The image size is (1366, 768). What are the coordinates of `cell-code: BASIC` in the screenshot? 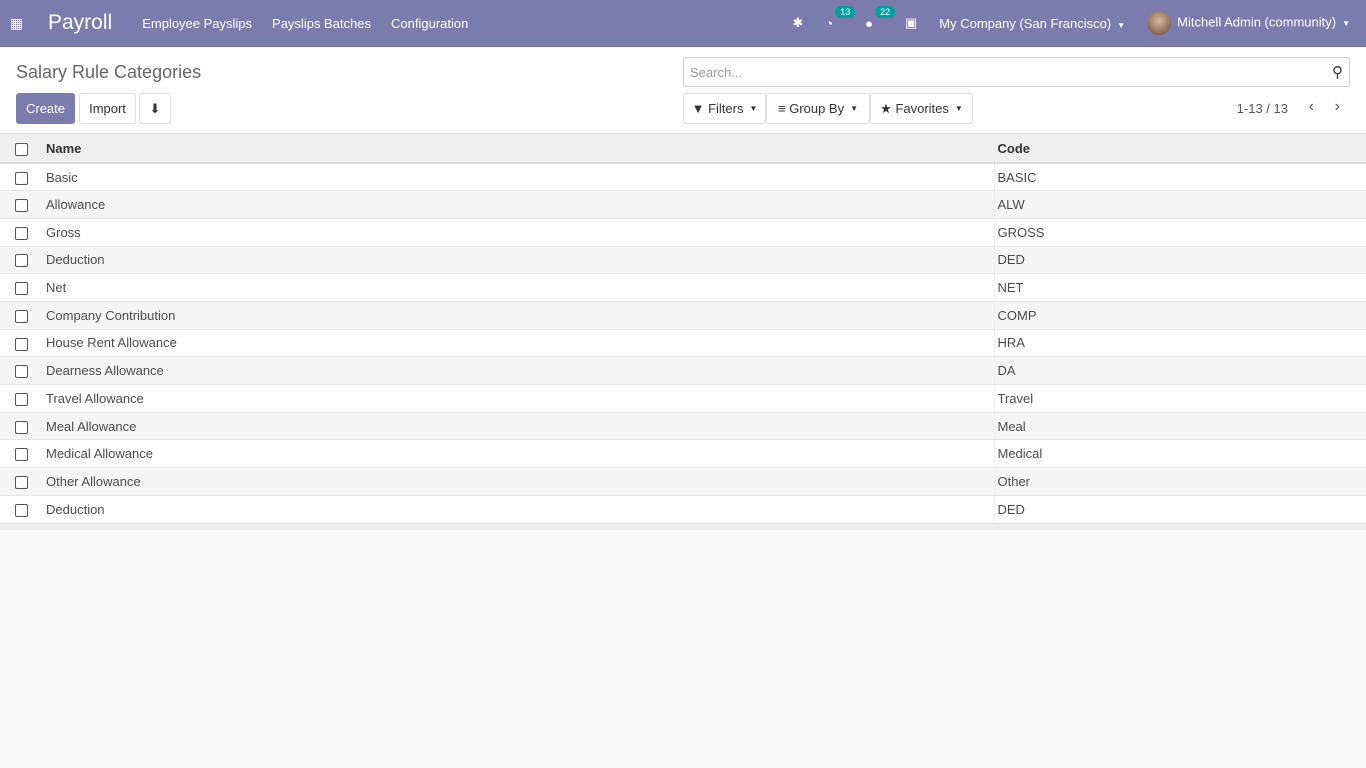 It's located at (1180, 176).